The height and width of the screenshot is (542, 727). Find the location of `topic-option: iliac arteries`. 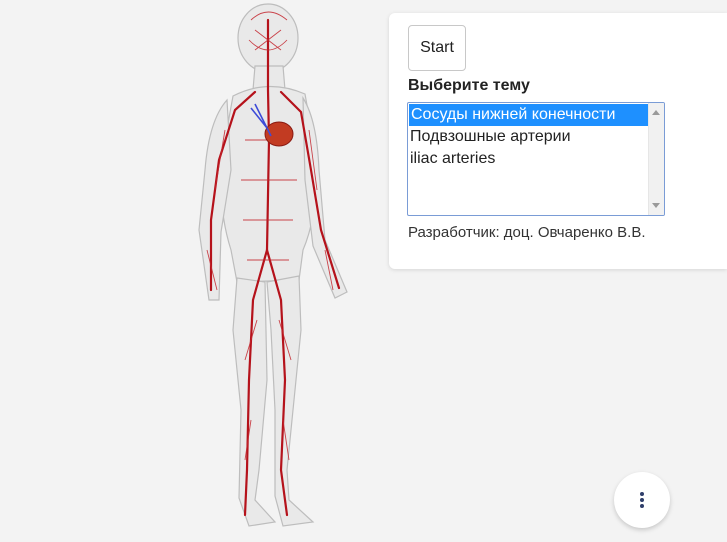

topic-option: iliac arteries is located at coordinates (528, 159).